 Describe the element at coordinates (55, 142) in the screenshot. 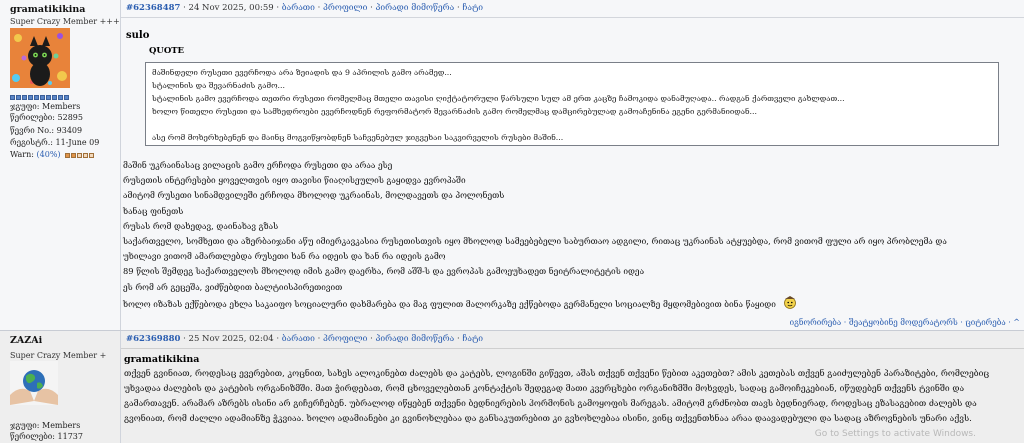

I see `author-joined: რეგისტრ.: 11-June 09` at that location.